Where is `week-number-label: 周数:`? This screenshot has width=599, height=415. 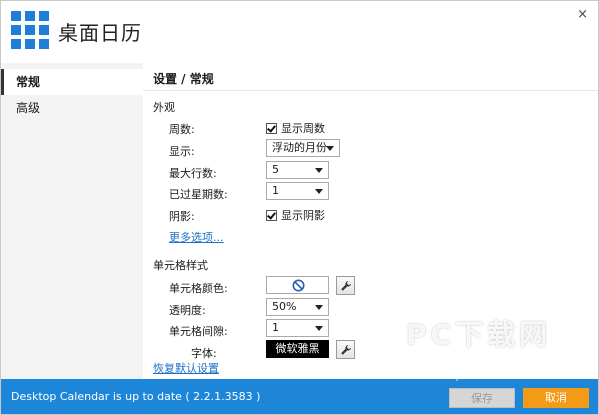 week-number-label: 周数: is located at coordinates (182, 129).